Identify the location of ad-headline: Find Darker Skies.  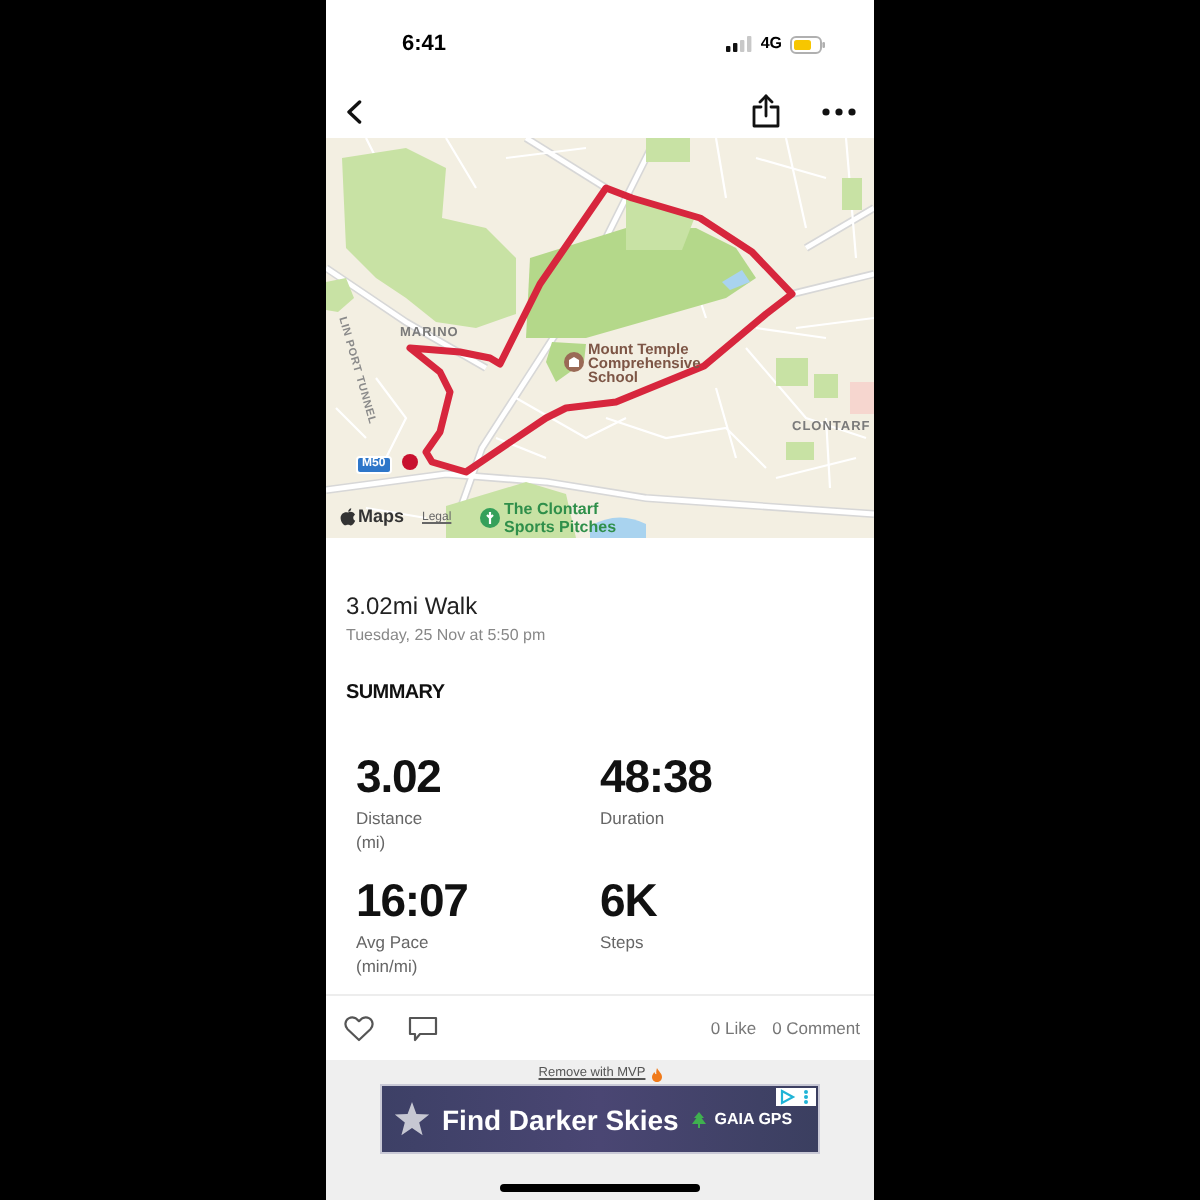
(560, 1119).